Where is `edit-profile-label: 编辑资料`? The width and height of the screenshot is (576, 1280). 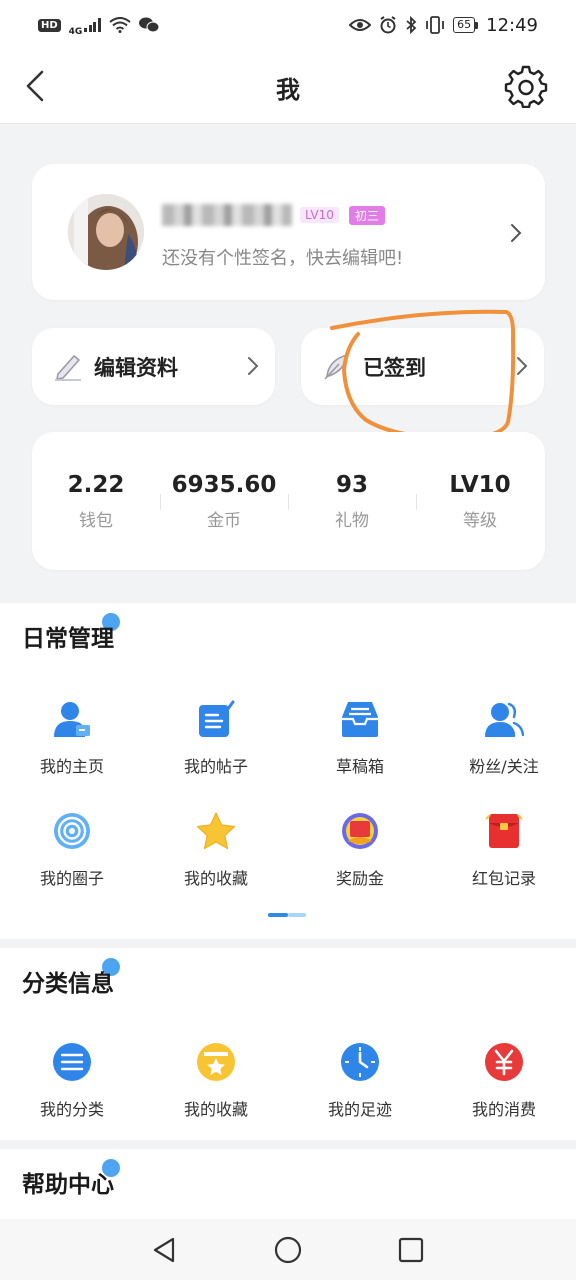 edit-profile-label: 编辑资料 is located at coordinates (136, 368).